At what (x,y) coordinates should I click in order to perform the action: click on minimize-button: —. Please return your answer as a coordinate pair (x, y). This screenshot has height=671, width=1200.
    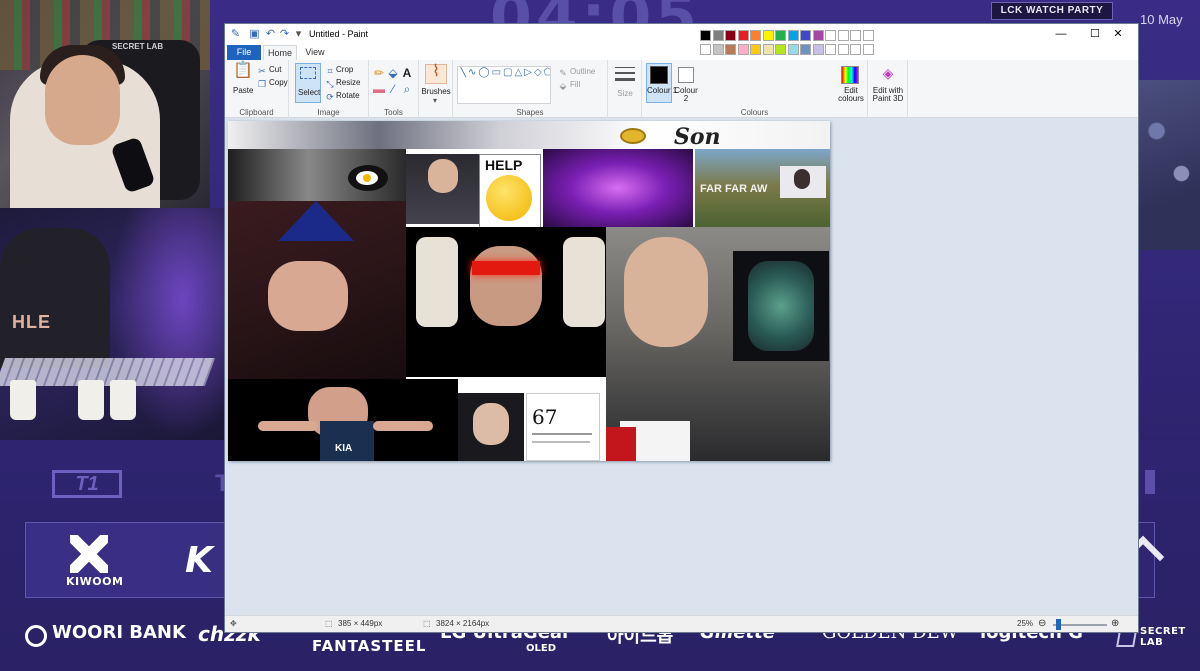
    Looking at the image, I should click on (1061, 34).